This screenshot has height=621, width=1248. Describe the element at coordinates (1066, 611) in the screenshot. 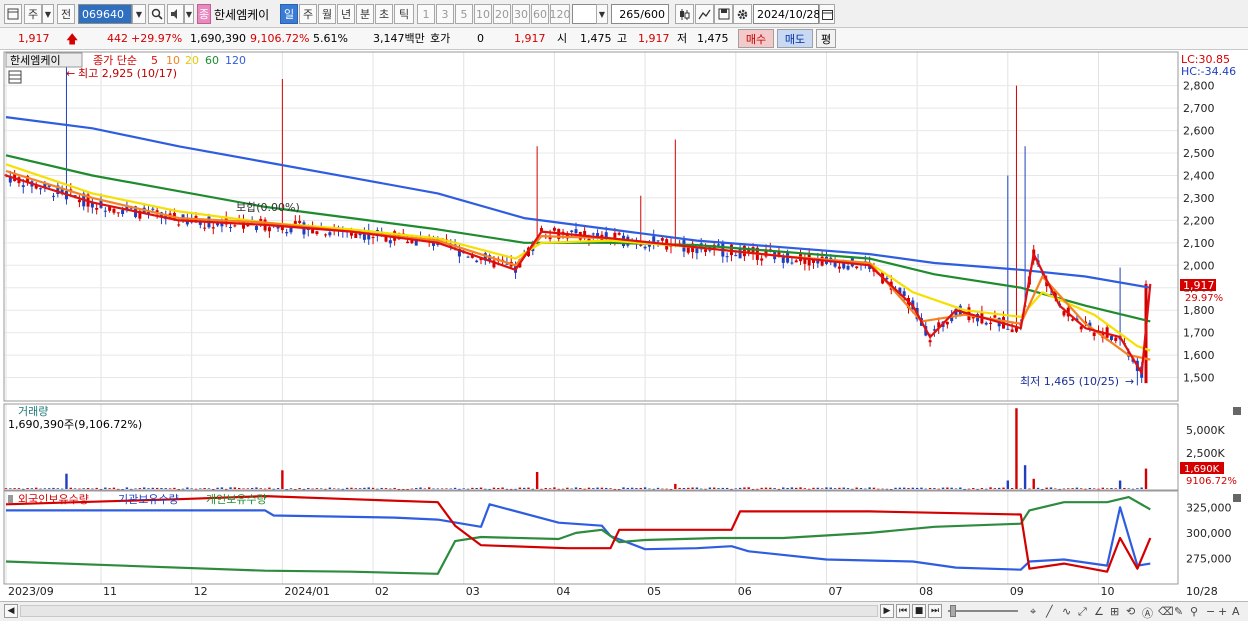

I see `wave-tool-icon: ∿` at that location.